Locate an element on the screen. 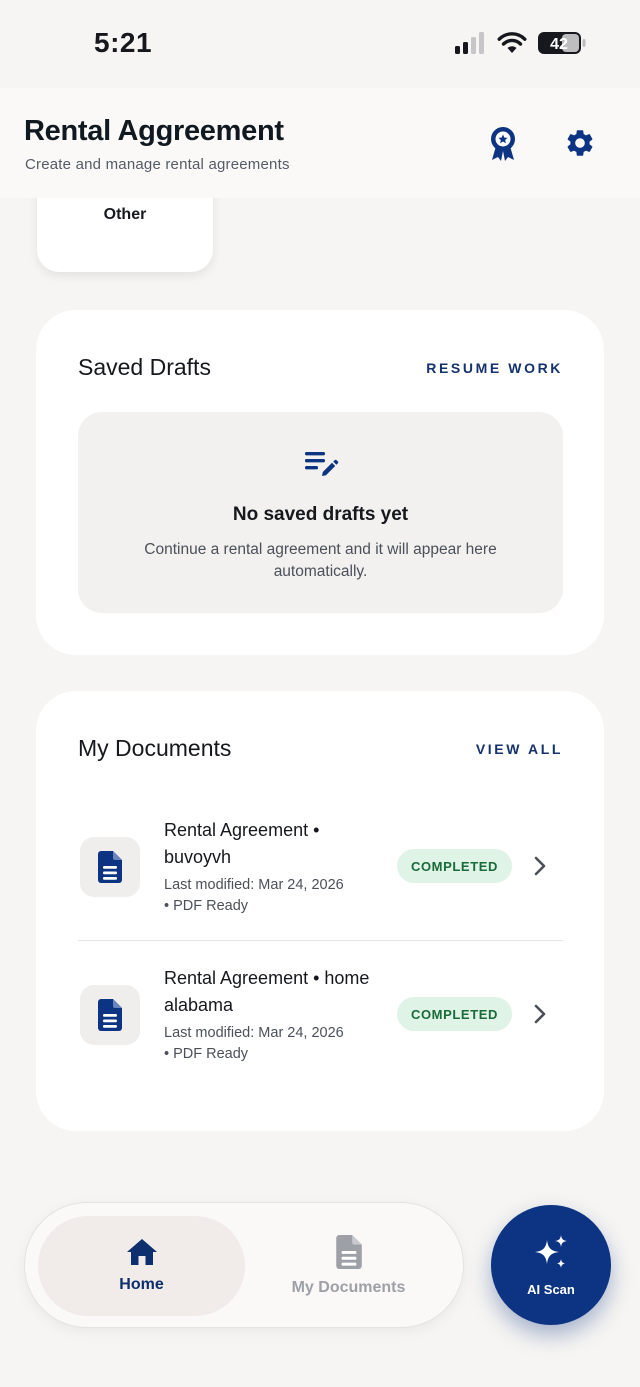 This screenshot has height=1387, width=640. gear-icon is located at coordinates (580, 143).